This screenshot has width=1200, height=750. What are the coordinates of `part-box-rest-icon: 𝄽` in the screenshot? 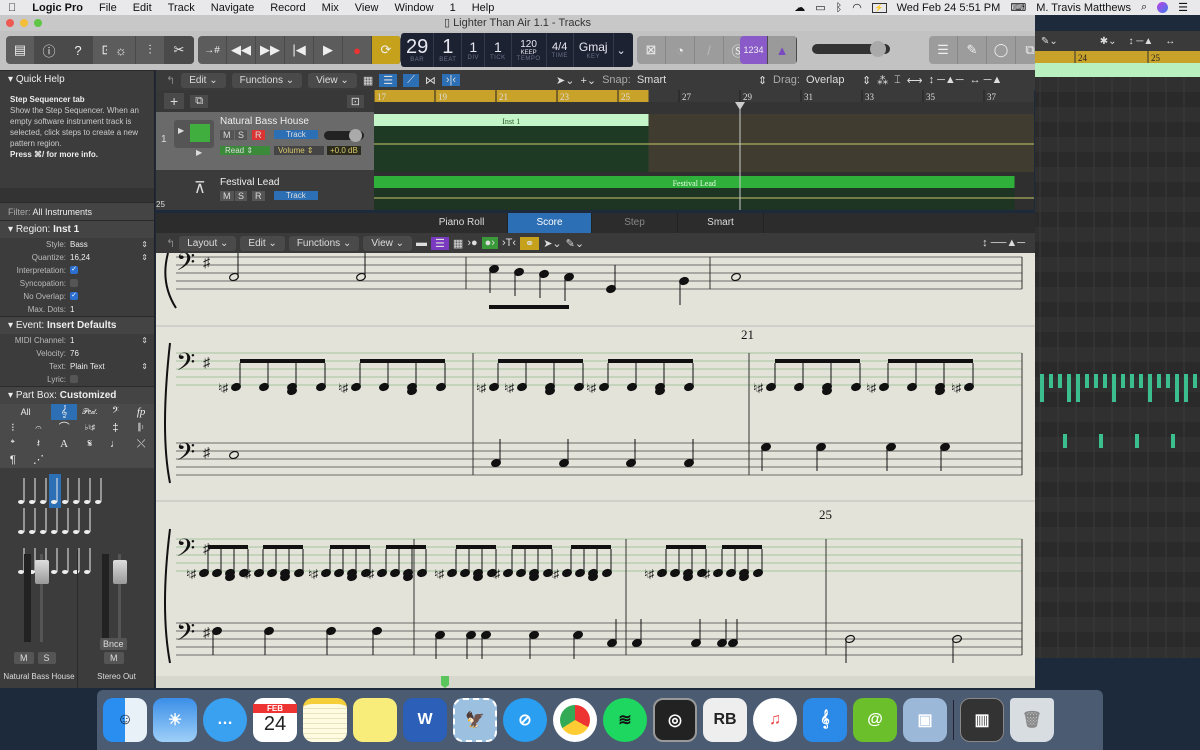 It's located at (39, 444).